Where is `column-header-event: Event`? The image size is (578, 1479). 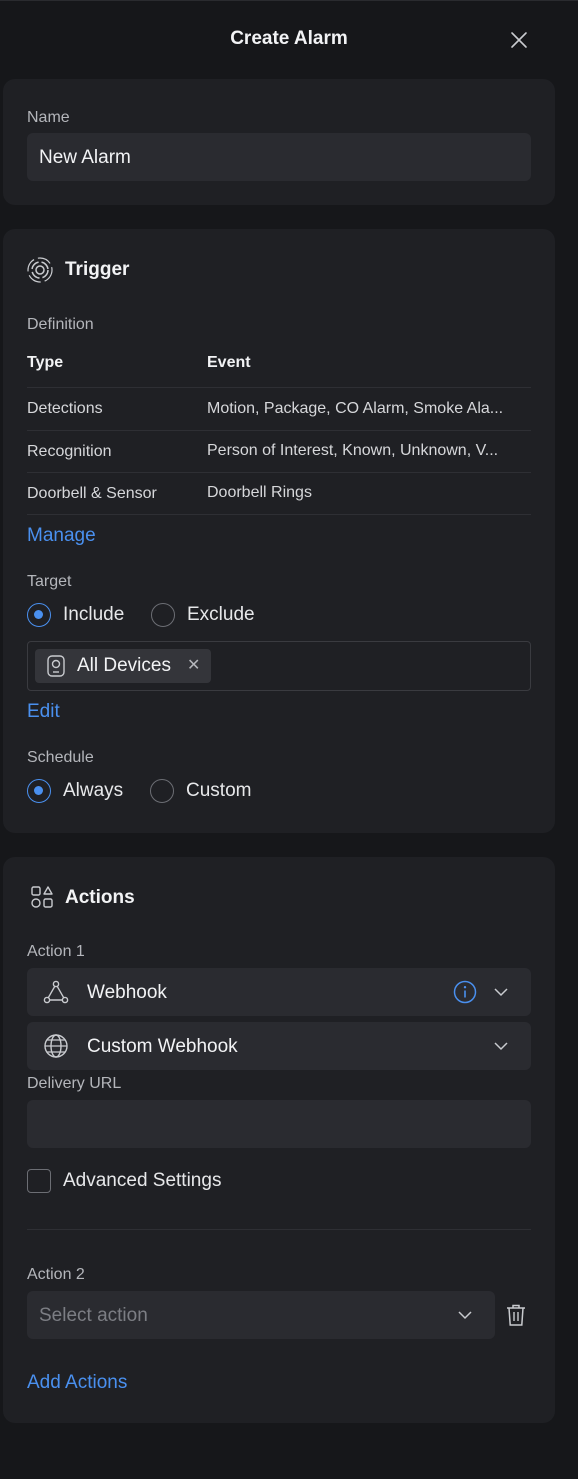
column-header-event: Event is located at coordinates (229, 362).